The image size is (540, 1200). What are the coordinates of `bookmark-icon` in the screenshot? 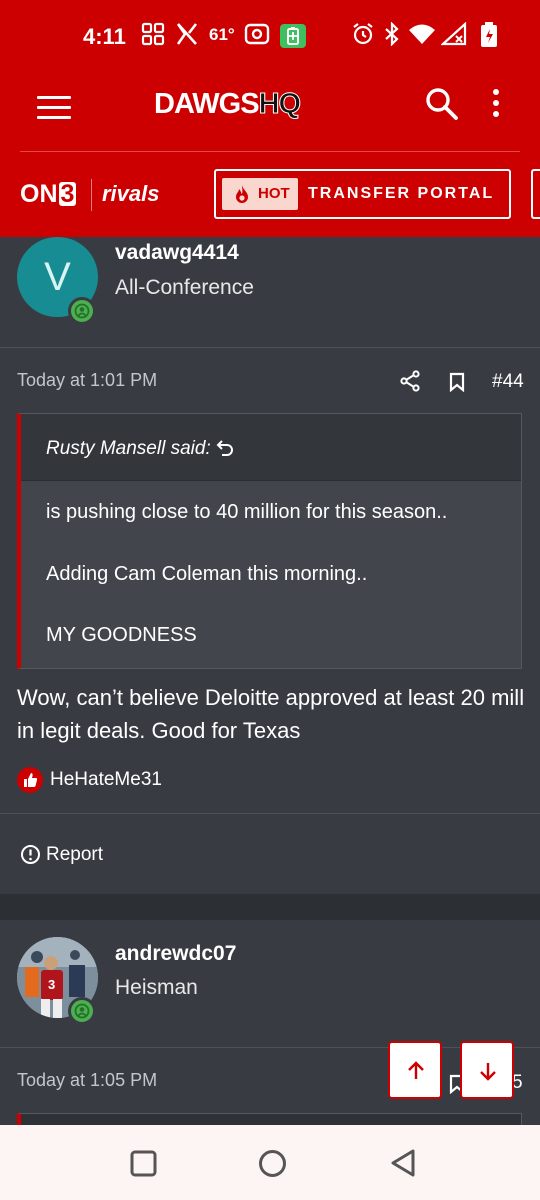 It's located at (457, 384).